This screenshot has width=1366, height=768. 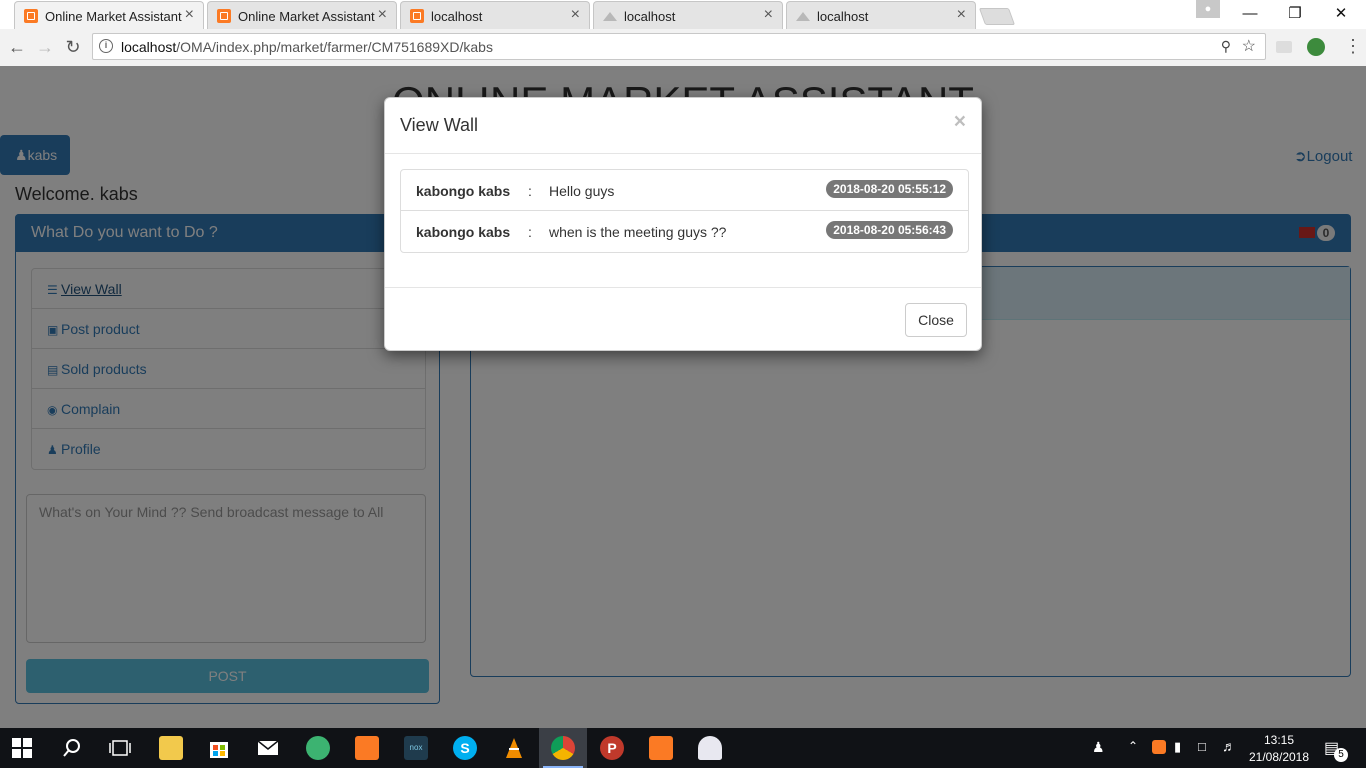 What do you see at coordinates (318, 748) in the screenshot?
I see `atom-icon` at bounding box center [318, 748].